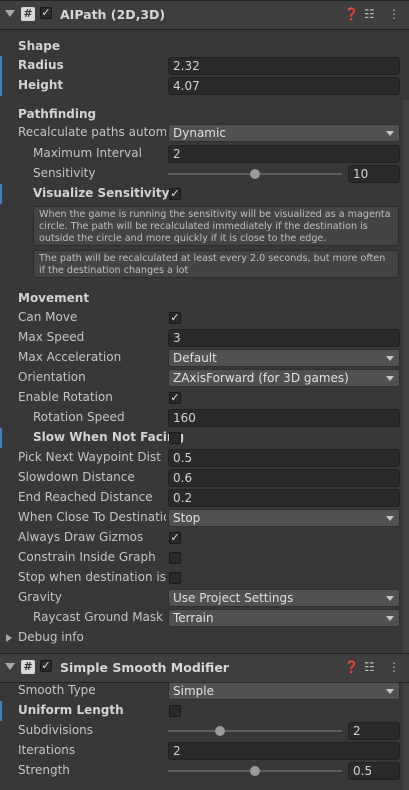 The height and width of the screenshot is (790, 409). I want to click on height-field: 4.07, so click(284, 86).